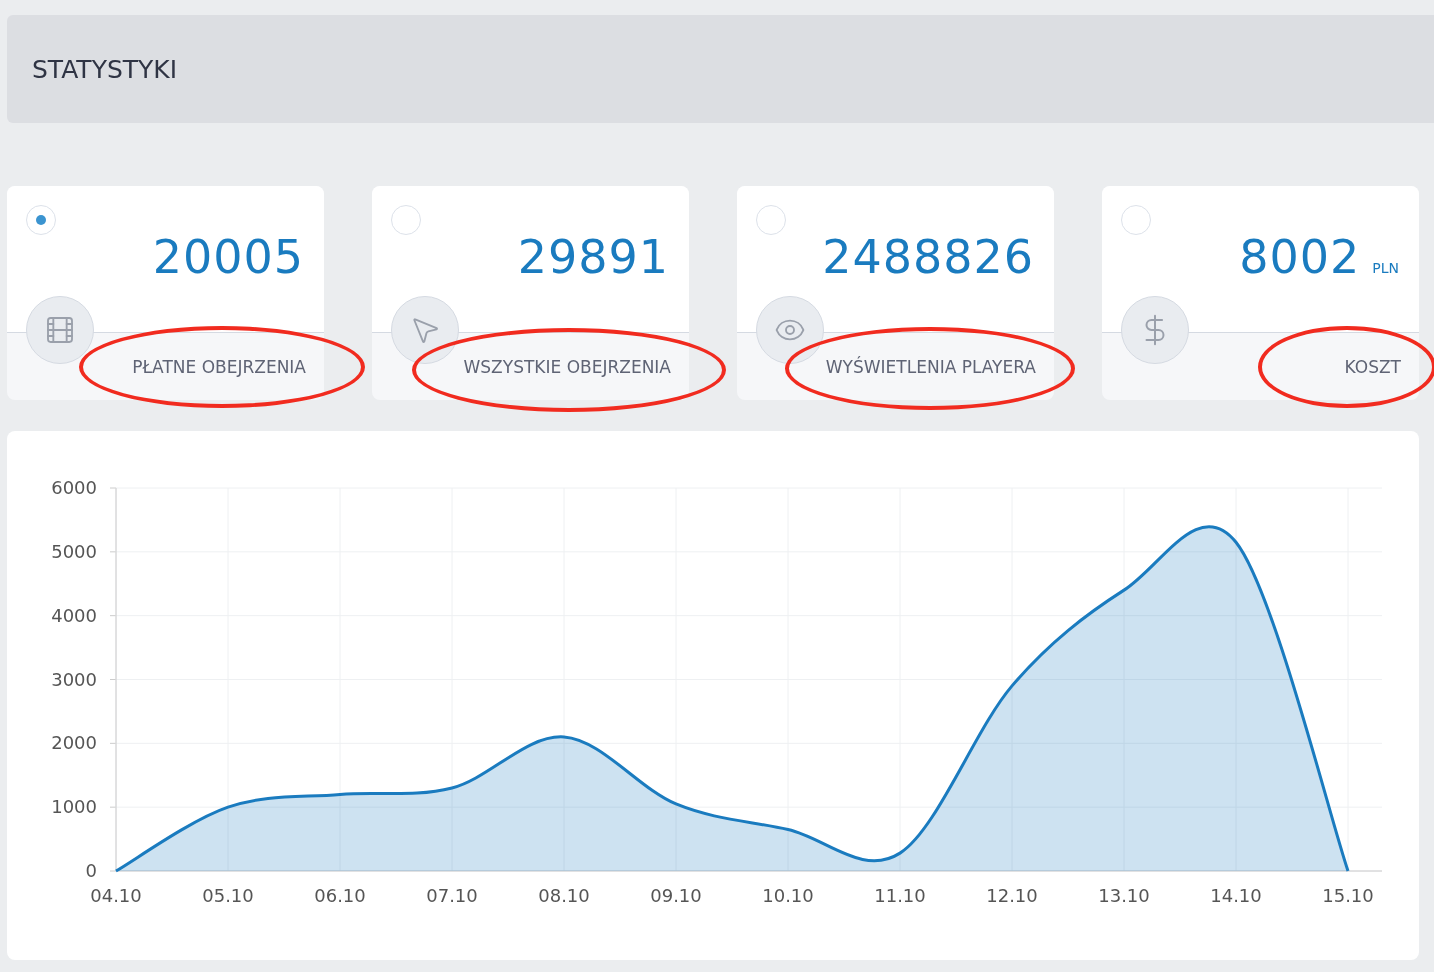 Image resolution: width=1434 pixels, height=972 pixels. I want to click on x-tick-label: 13.10, so click(1124, 895).